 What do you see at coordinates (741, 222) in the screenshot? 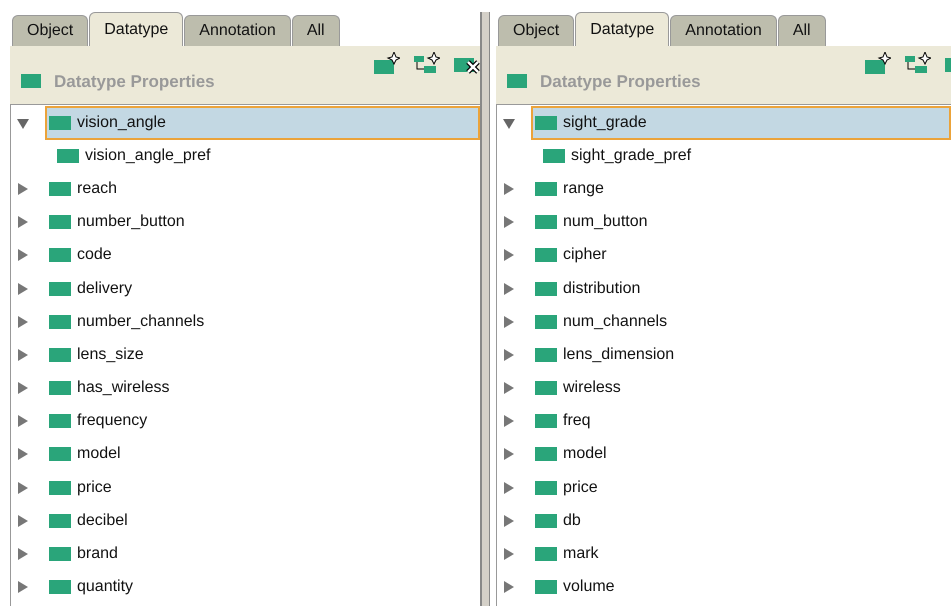
I see `tree-item: num_button` at bounding box center [741, 222].